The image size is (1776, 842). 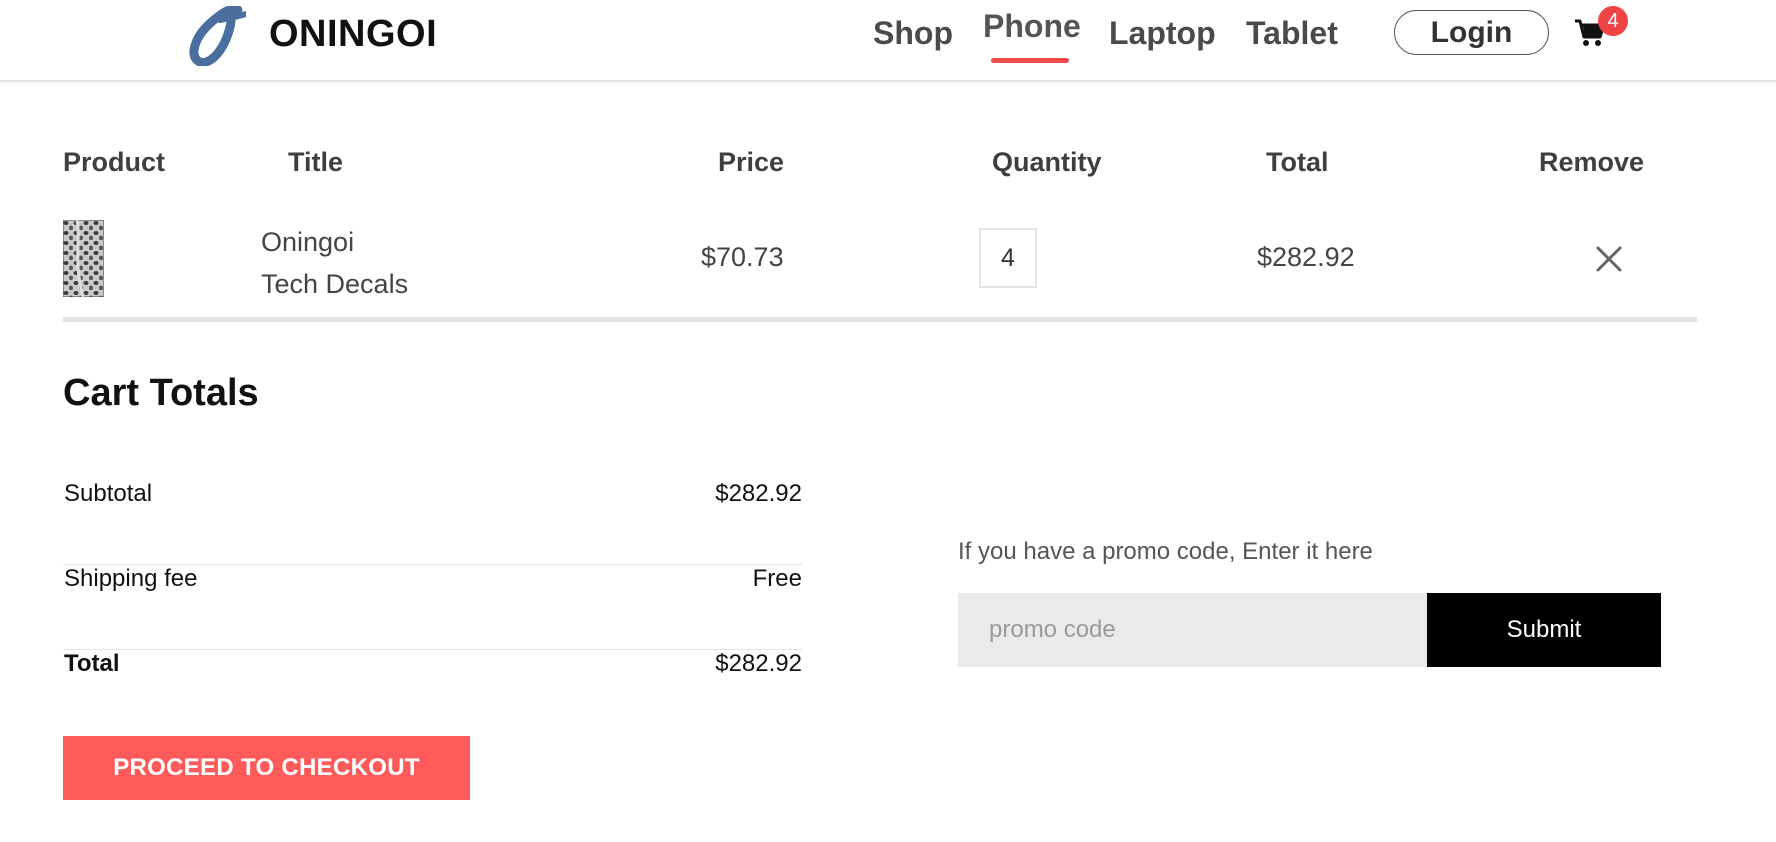 I want to click on shipping-row: Shipping fee Free, so click(x=432, y=607).